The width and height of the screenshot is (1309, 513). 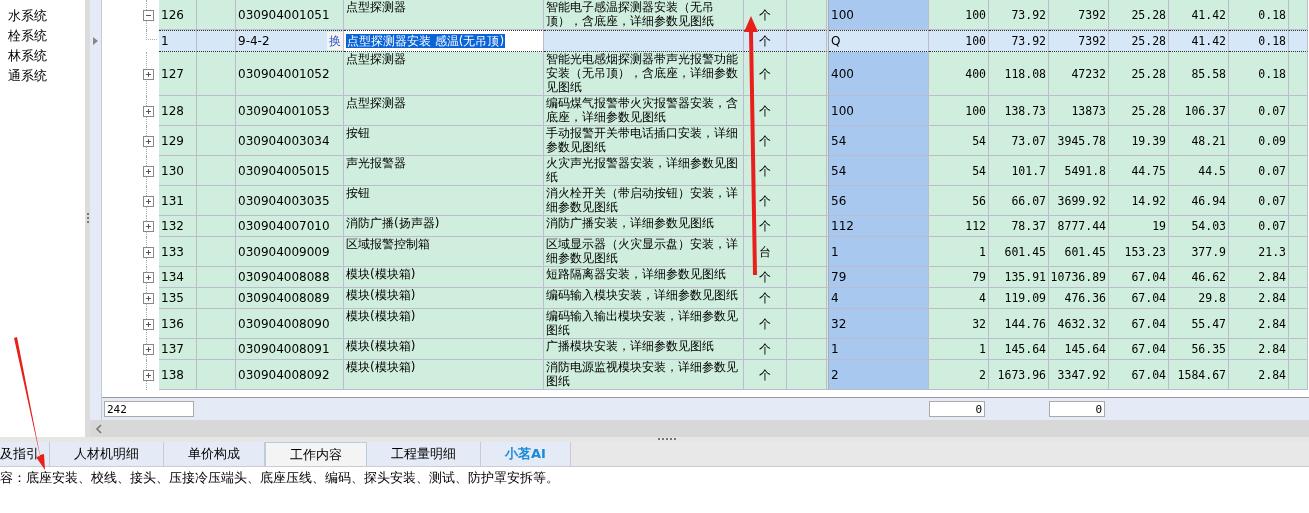 I want to click on table-cell: 030904001053, so click(x=290, y=111).